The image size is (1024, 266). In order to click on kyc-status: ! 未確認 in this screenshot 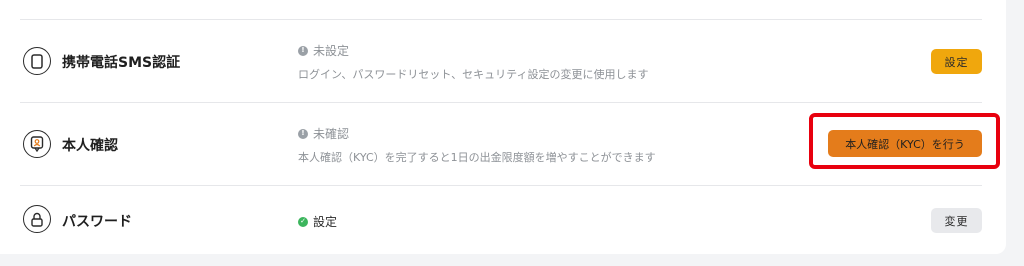, I will do `click(323, 133)`.